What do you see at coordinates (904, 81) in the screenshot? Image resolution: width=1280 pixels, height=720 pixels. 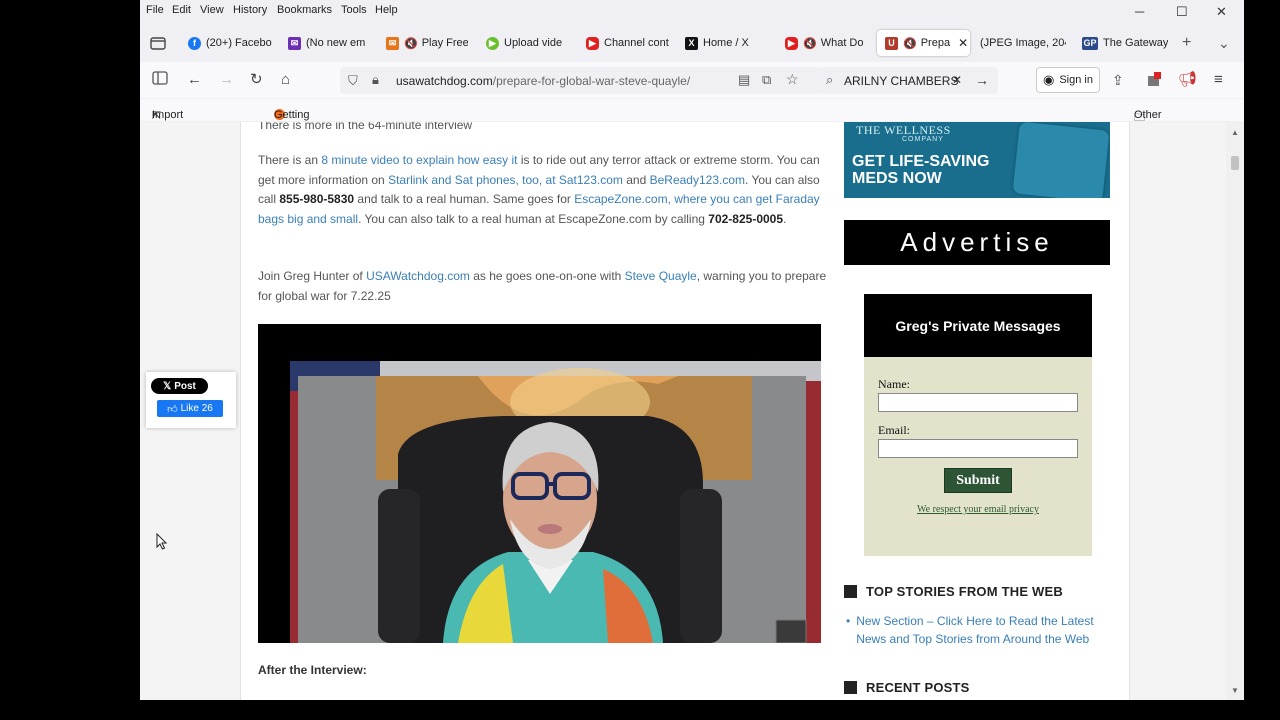 I see `search-input-value: ARILNY CHAMBERS` at bounding box center [904, 81].